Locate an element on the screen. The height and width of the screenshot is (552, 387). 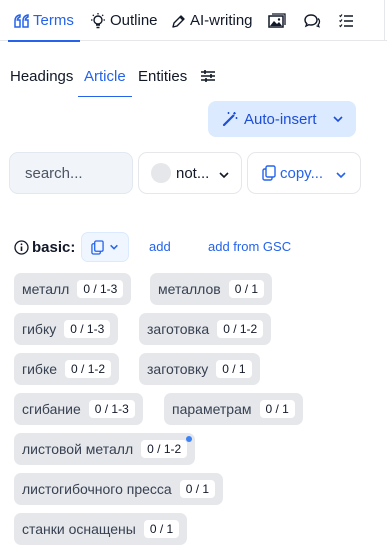
tab-ai-writing-label: AI-writing is located at coordinates (221, 20).